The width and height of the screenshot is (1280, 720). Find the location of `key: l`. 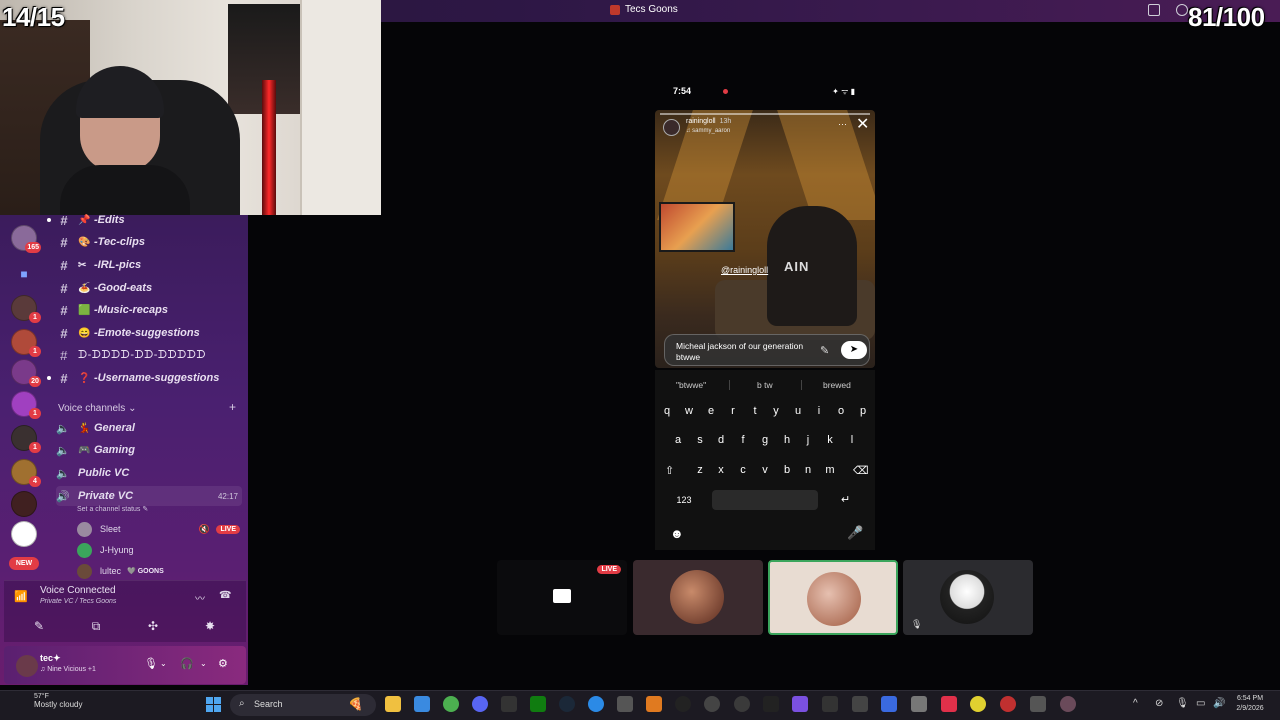

key: l is located at coordinates (852, 440).